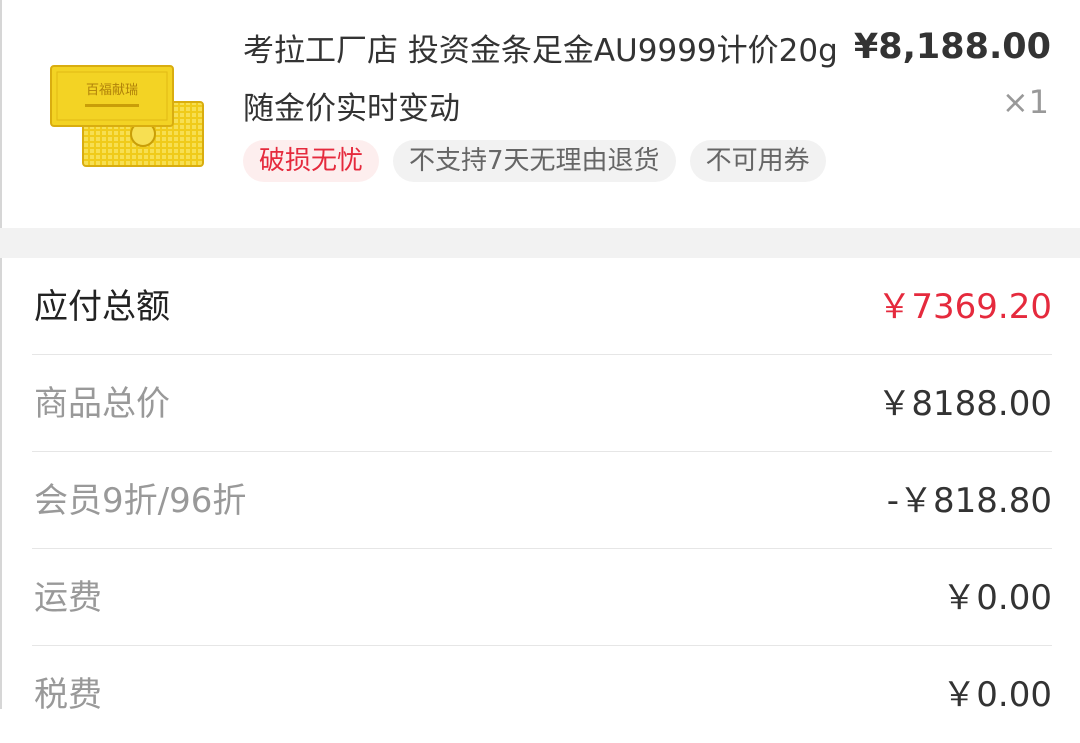 The width and height of the screenshot is (1080, 743). I want to click on section-divider, so click(540, 243).